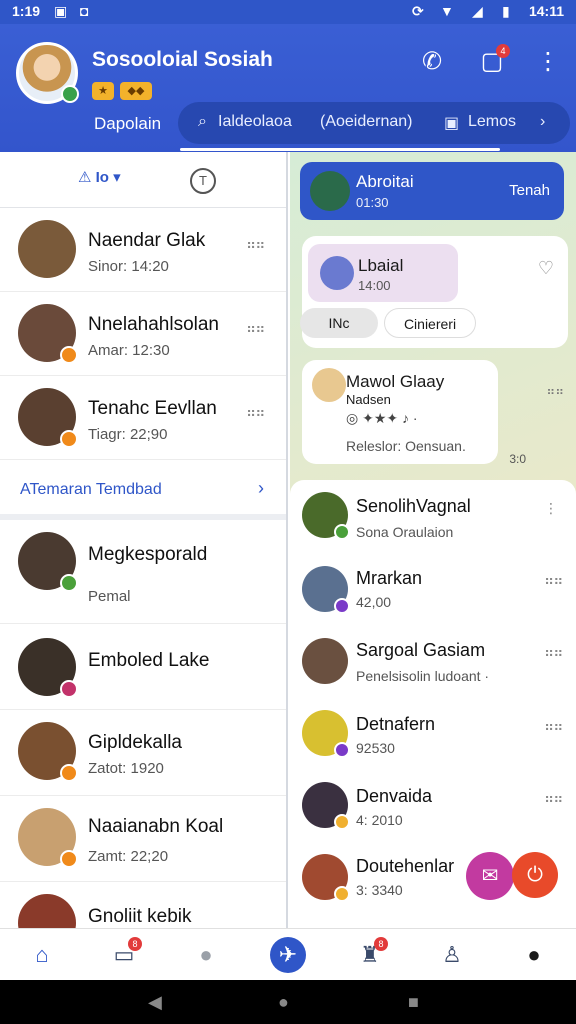  Describe the element at coordinates (452, 955) in the screenshot. I see `people-icon: ♙` at that location.